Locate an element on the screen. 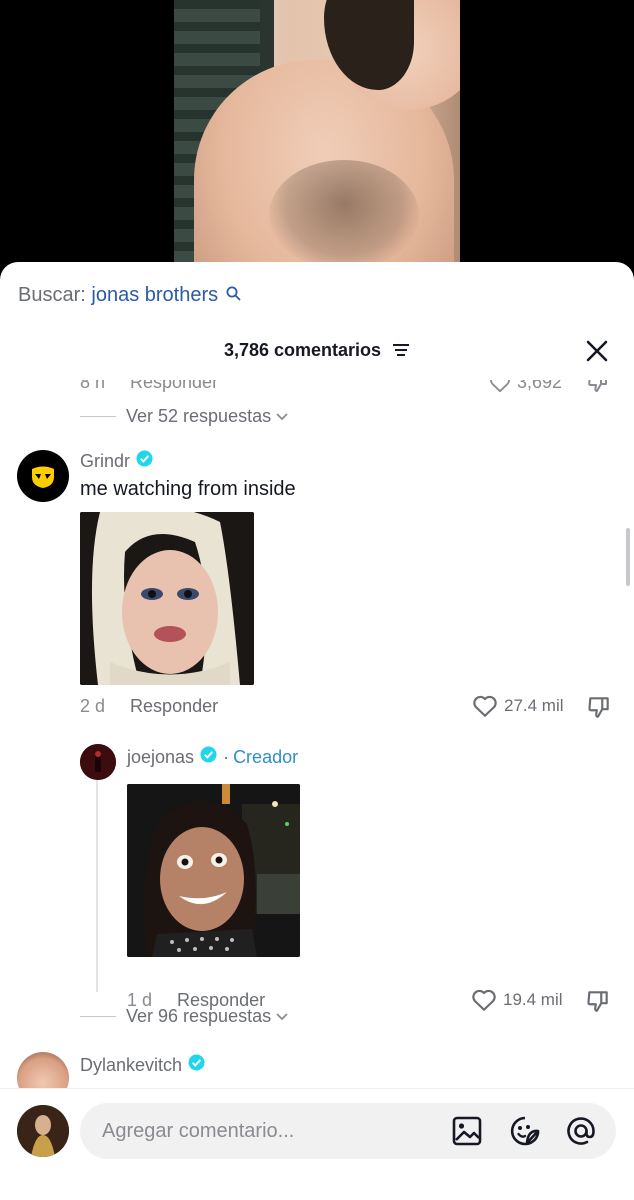 This screenshot has width=634, height=1200. like-count: 3,692 is located at coordinates (525, 386).